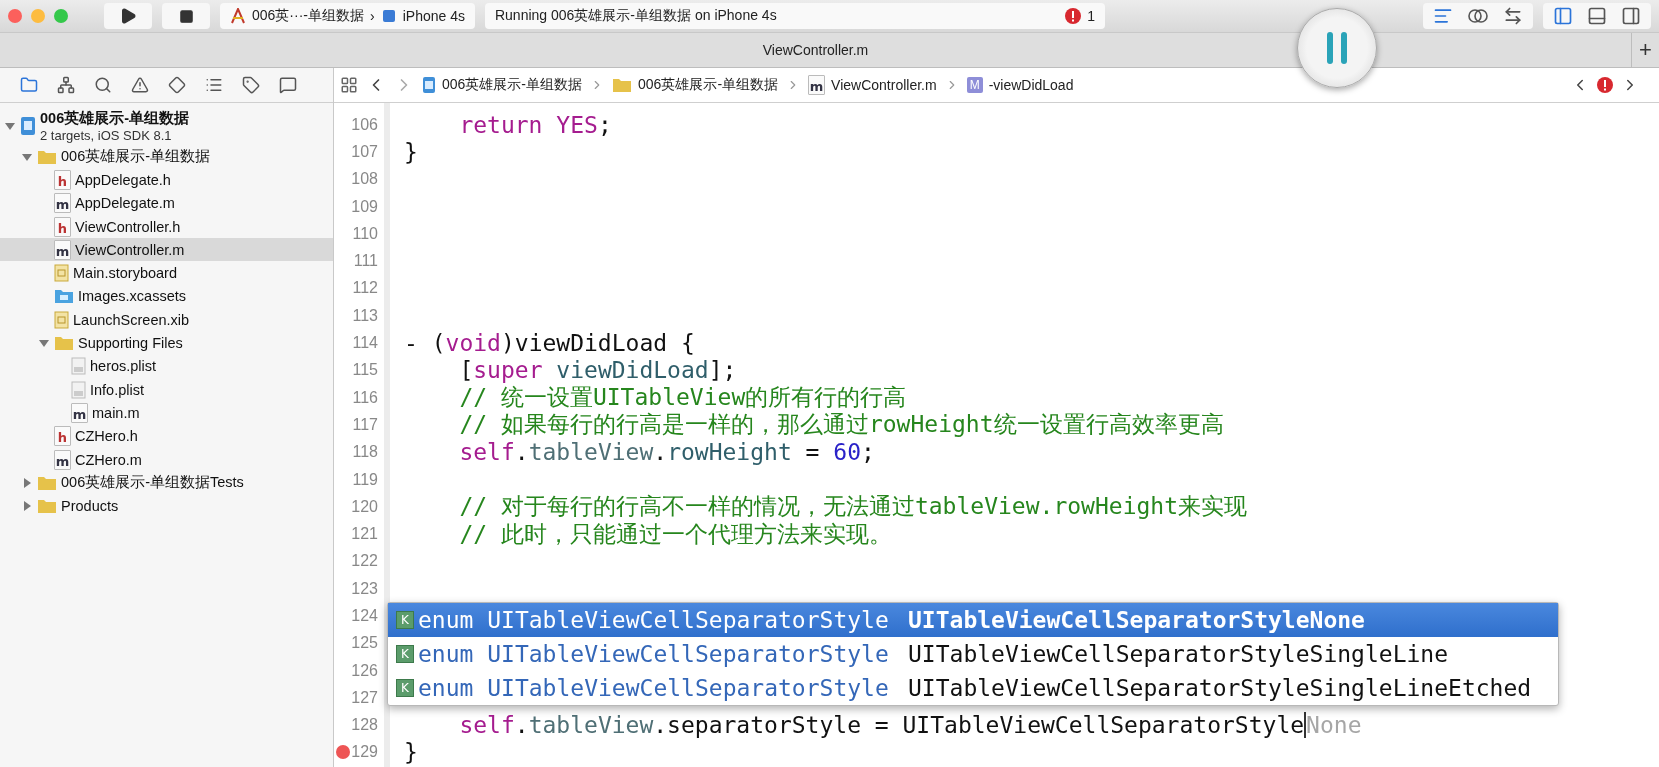 This screenshot has height=767, width=1659. I want to click on error-count: 1, so click(1091, 16).